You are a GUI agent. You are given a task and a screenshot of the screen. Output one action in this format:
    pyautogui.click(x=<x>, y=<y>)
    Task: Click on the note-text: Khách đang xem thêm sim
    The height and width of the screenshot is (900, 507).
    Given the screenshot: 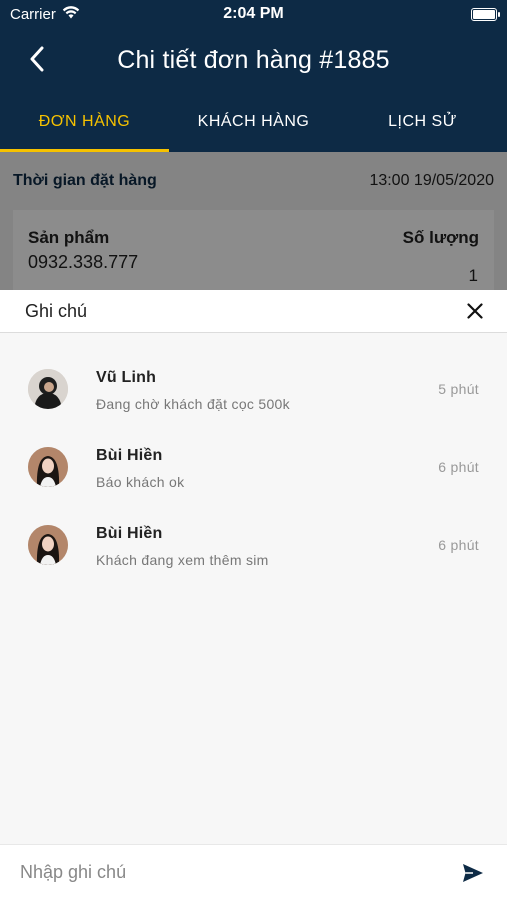 What is the action you would take?
    pyautogui.click(x=182, y=560)
    